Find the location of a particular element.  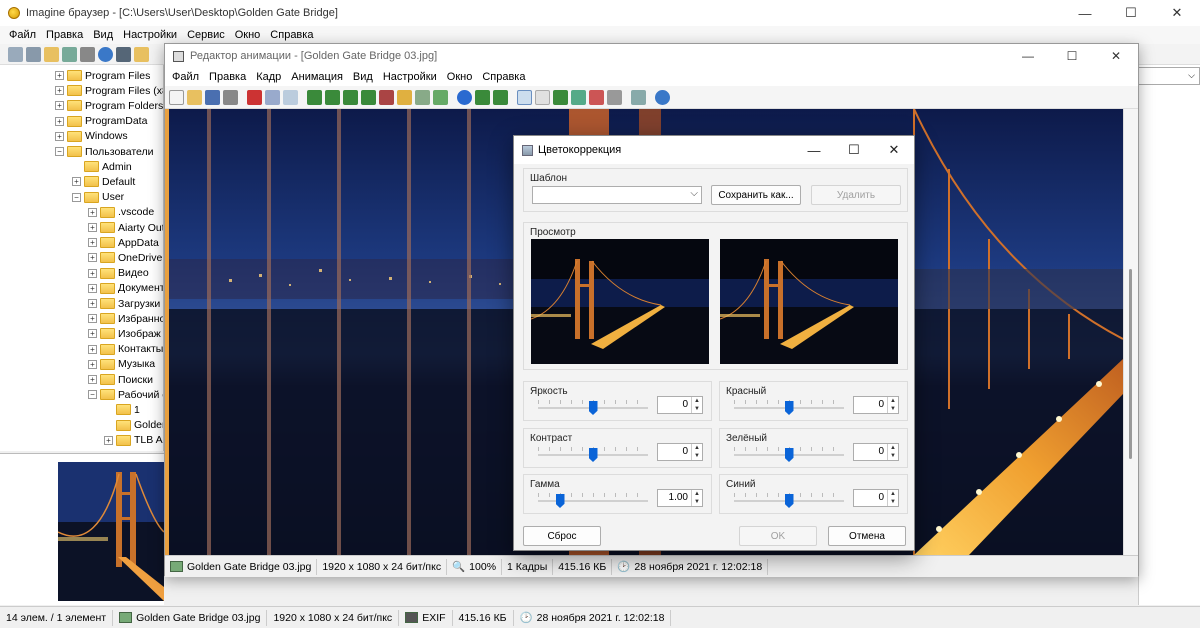

anim-close-button: ✕ is located at coordinates (1116, 56).